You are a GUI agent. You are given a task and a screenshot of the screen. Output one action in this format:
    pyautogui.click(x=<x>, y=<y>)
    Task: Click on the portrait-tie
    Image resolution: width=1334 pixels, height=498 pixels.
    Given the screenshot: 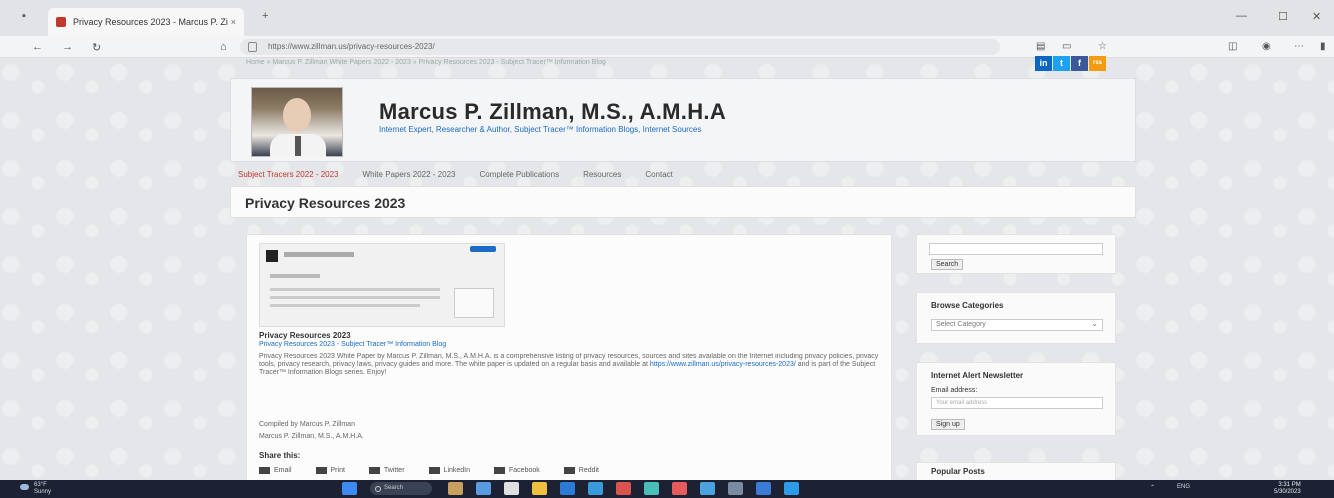 What is the action you would take?
    pyautogui.click(x=298, y=146)
    